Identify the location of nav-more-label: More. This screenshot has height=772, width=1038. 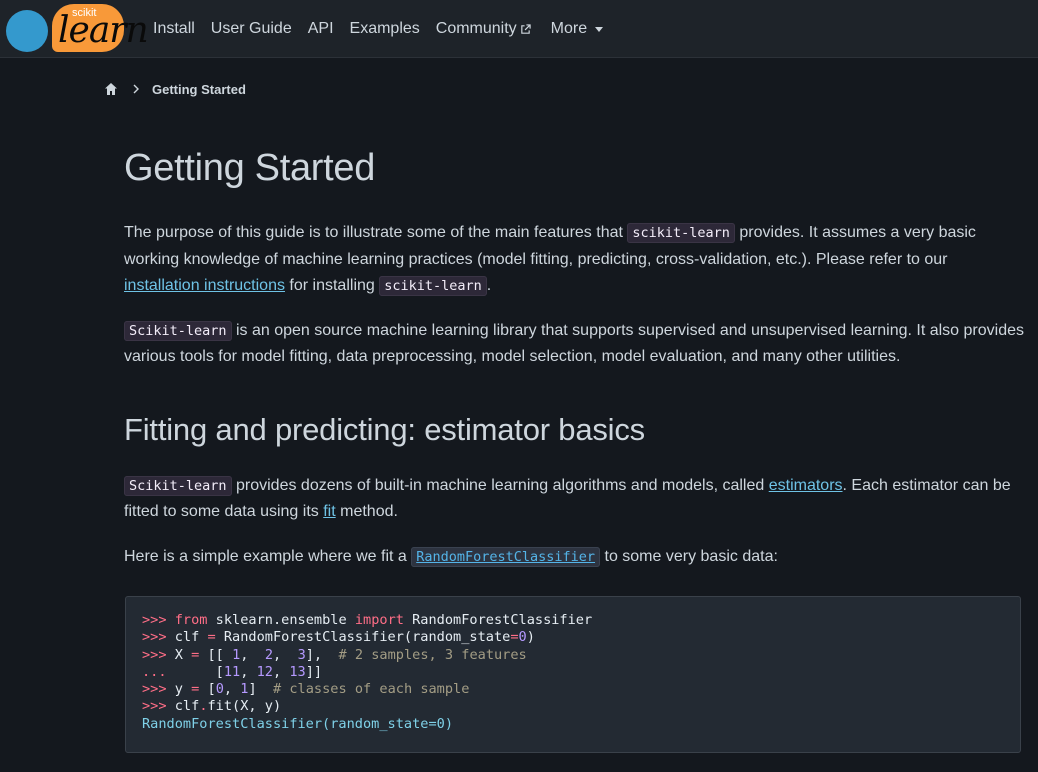
(569, 28).